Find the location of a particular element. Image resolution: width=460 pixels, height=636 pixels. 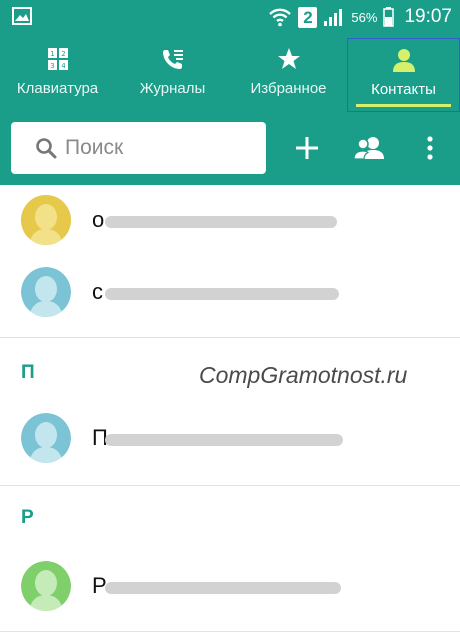

add-contact-button is located at coordinates (307, 148).